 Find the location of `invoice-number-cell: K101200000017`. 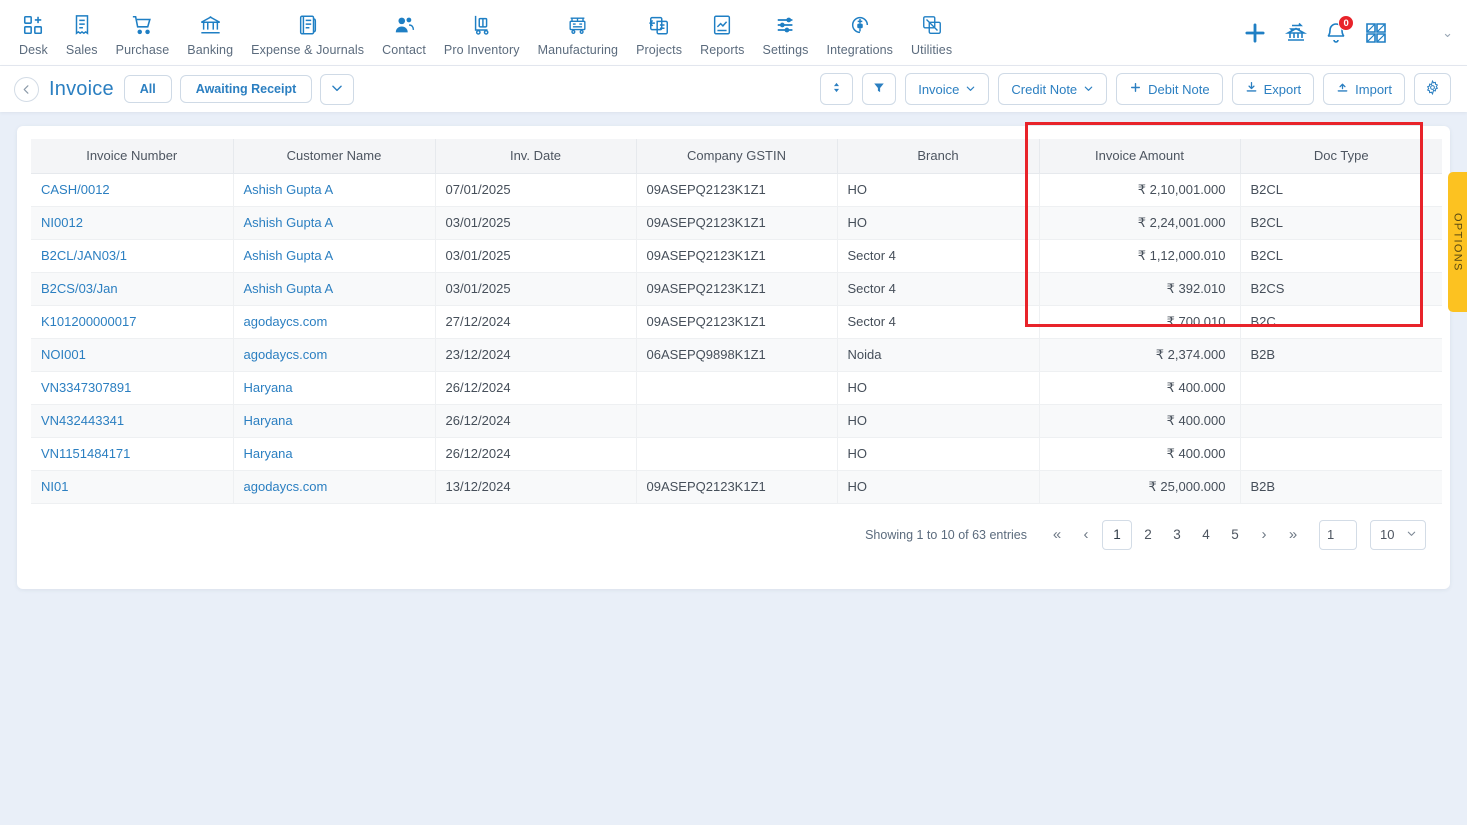

invoice-number-cell: K101200000017 is located at coordinates (132, 322).